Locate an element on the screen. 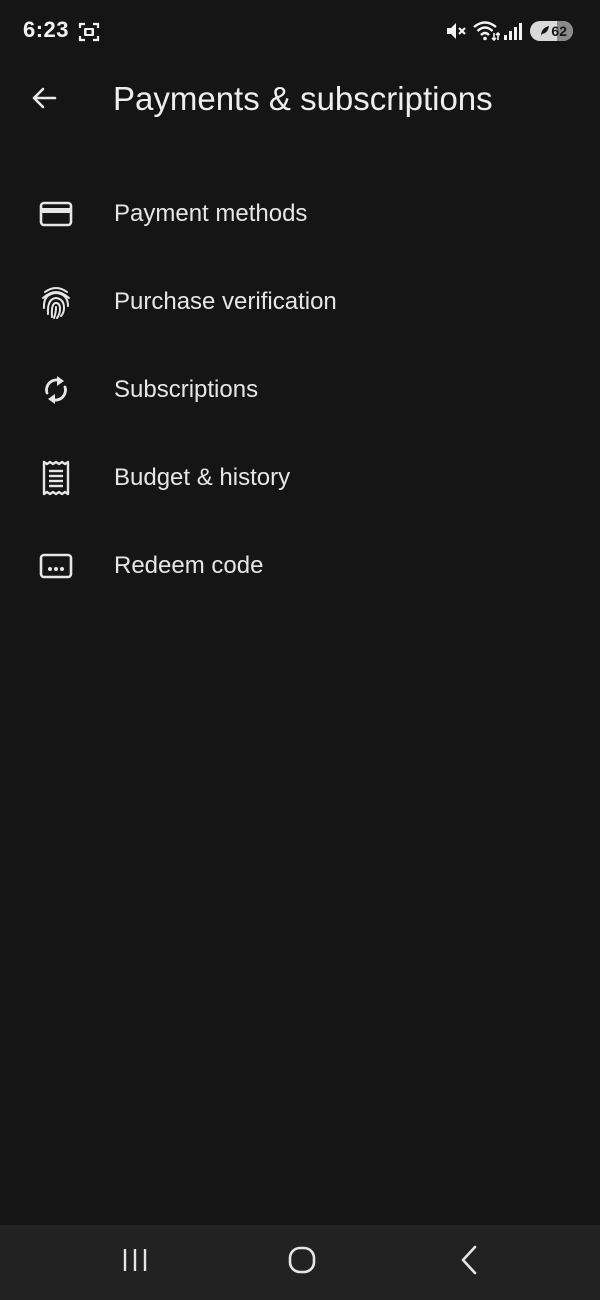 The height and width of the screenshot is (1300, 600). mute-icon is located at coordinates (456, 33).